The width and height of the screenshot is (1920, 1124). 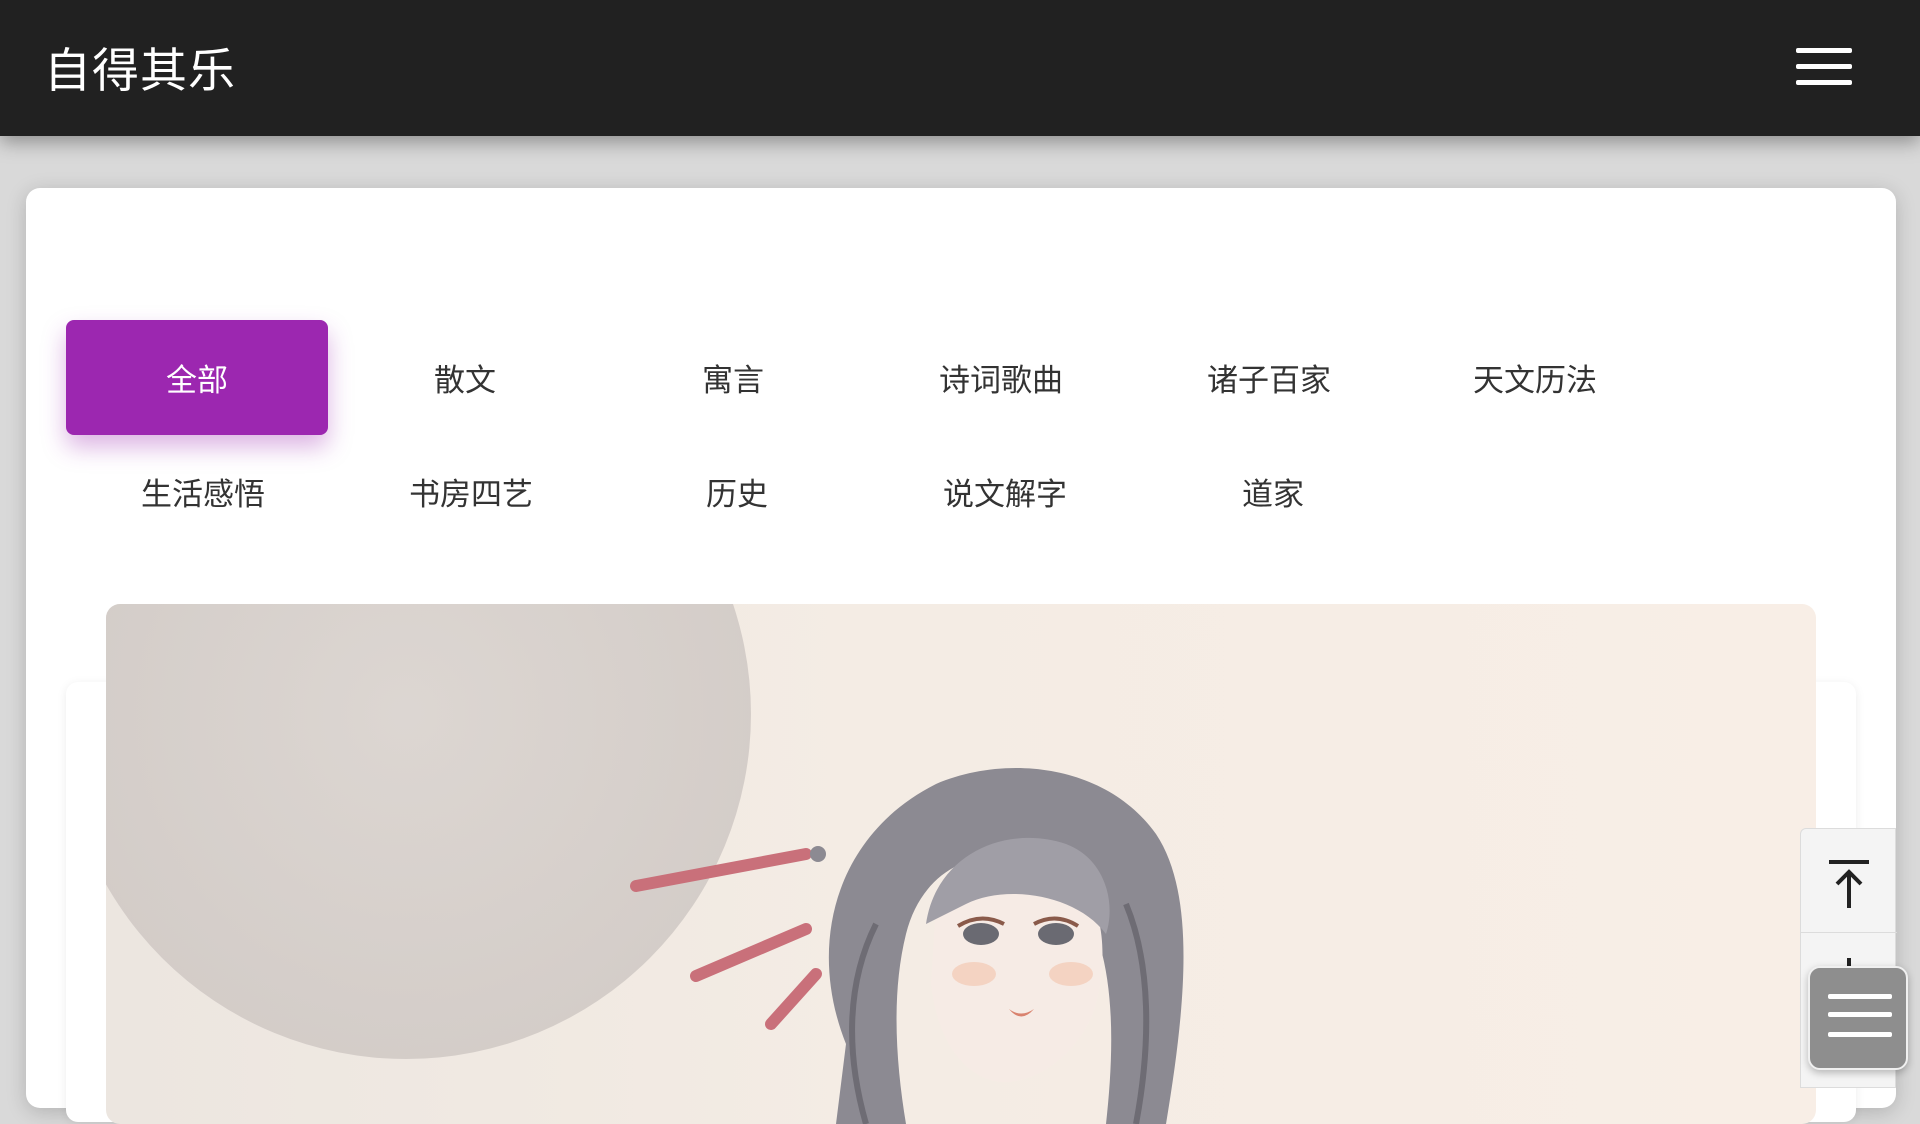 I want to click on list-icon, so click(x=1858, y=1018).